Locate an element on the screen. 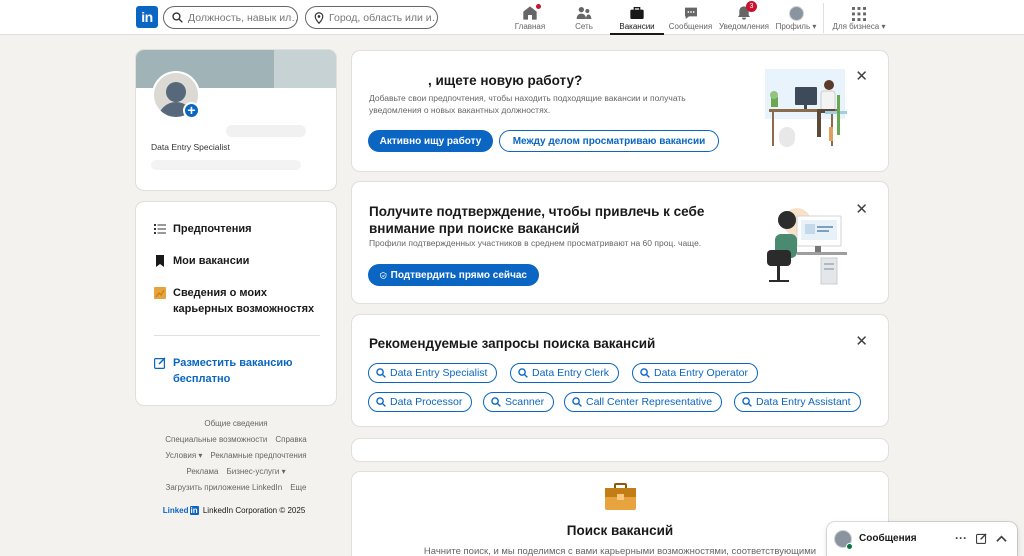  job-search-title: Поиск вакансий is located at coordinates (620, 530).